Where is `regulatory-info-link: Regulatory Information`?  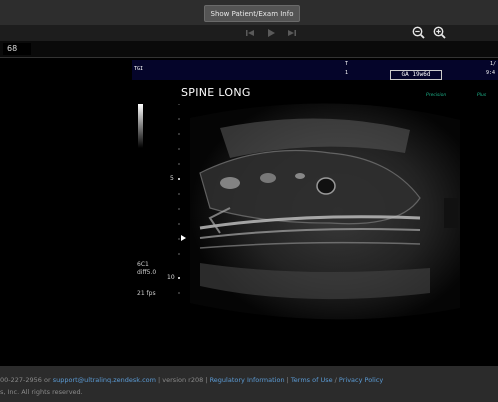 regulatory-info-link: Regulatory Information is located at coordinates (247, 380).